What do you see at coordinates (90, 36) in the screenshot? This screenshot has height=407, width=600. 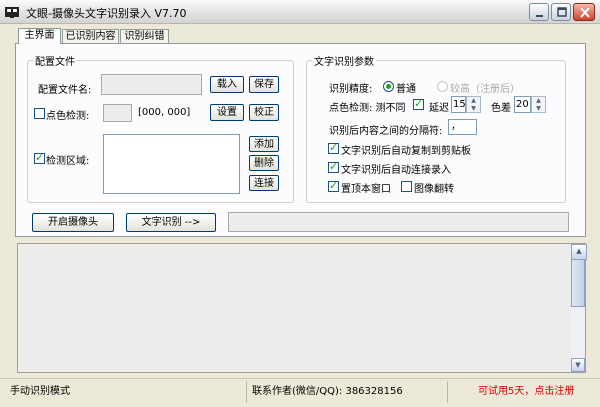 I see `tab-recognized-content: 已识别内容` at bounding box center [90, 36].